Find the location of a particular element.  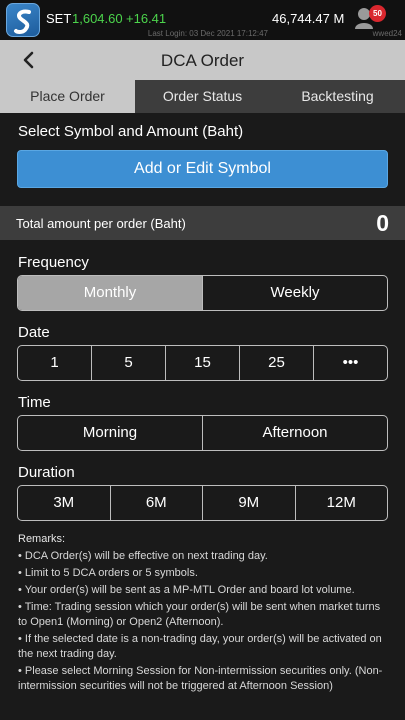

duration-option-9m: 9M is located at coordinates (249, 503).